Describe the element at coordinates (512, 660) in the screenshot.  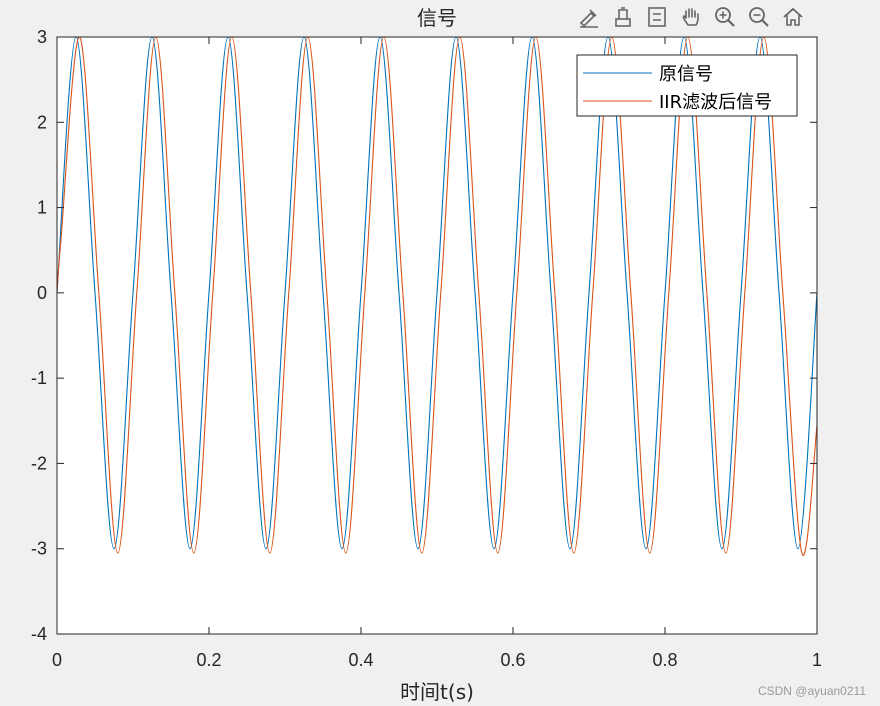
I see `x-tick-label: 0.6` at that location.